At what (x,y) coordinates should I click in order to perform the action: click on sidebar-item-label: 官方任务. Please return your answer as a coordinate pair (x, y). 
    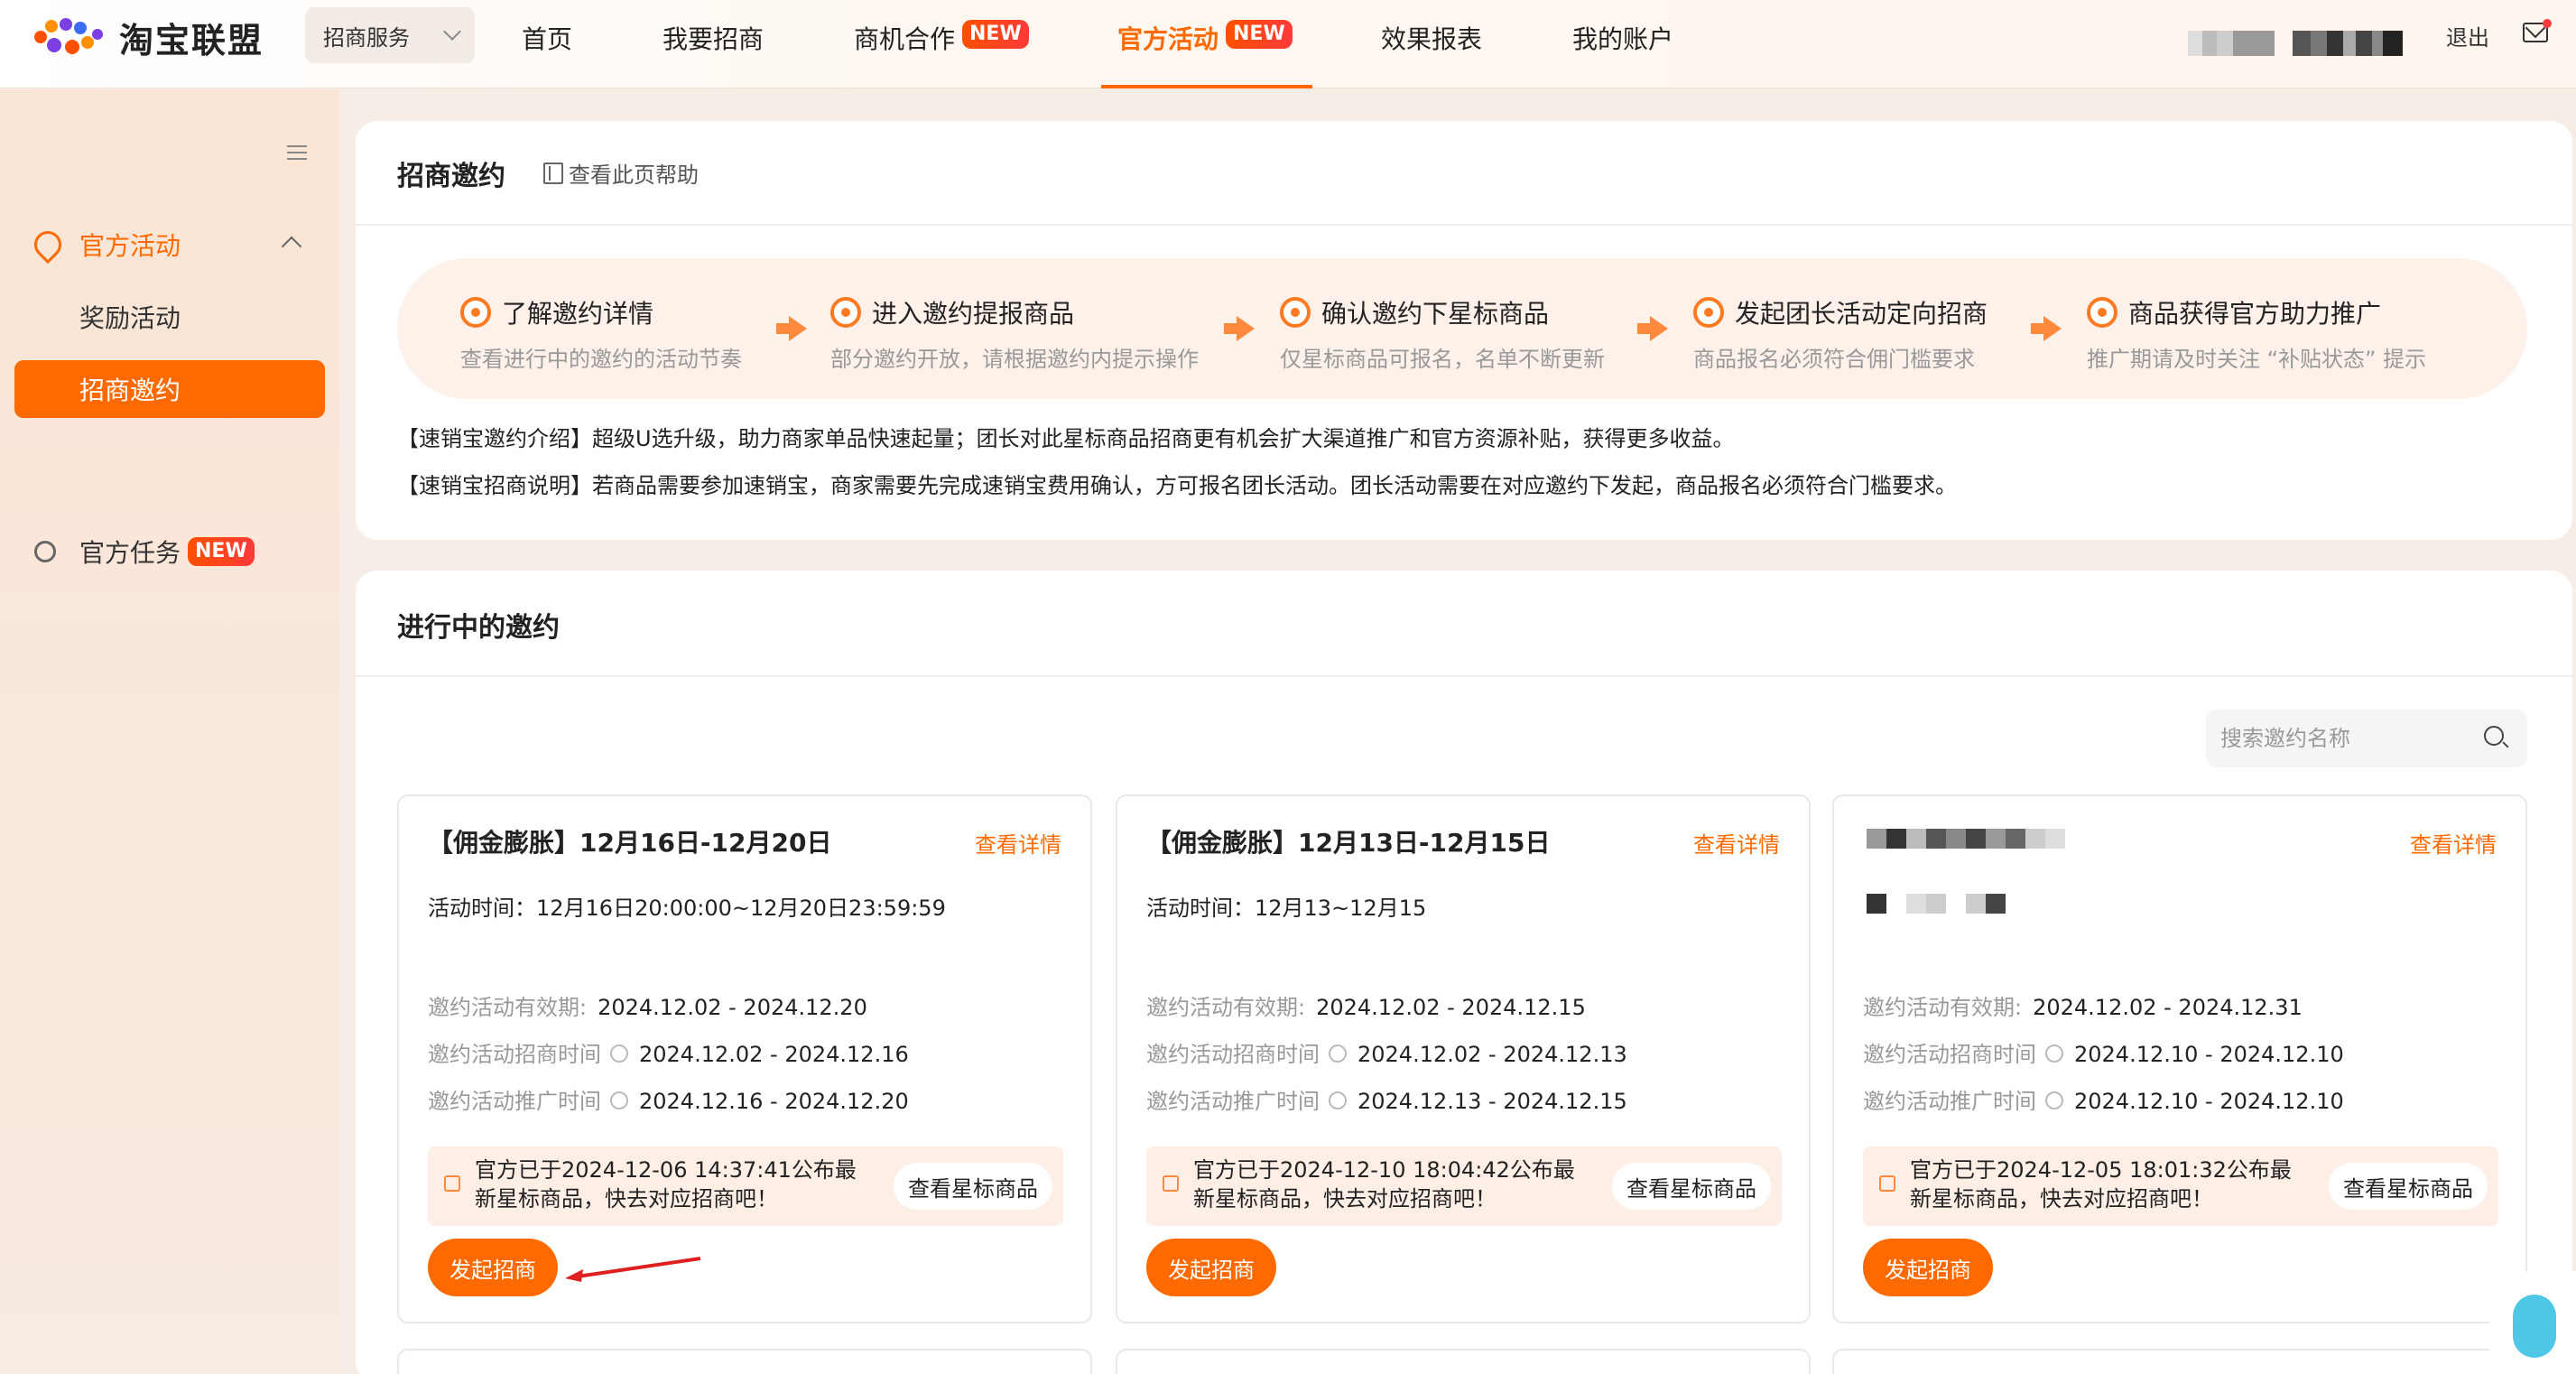
    Looking at the image, I should click on (130, 553).